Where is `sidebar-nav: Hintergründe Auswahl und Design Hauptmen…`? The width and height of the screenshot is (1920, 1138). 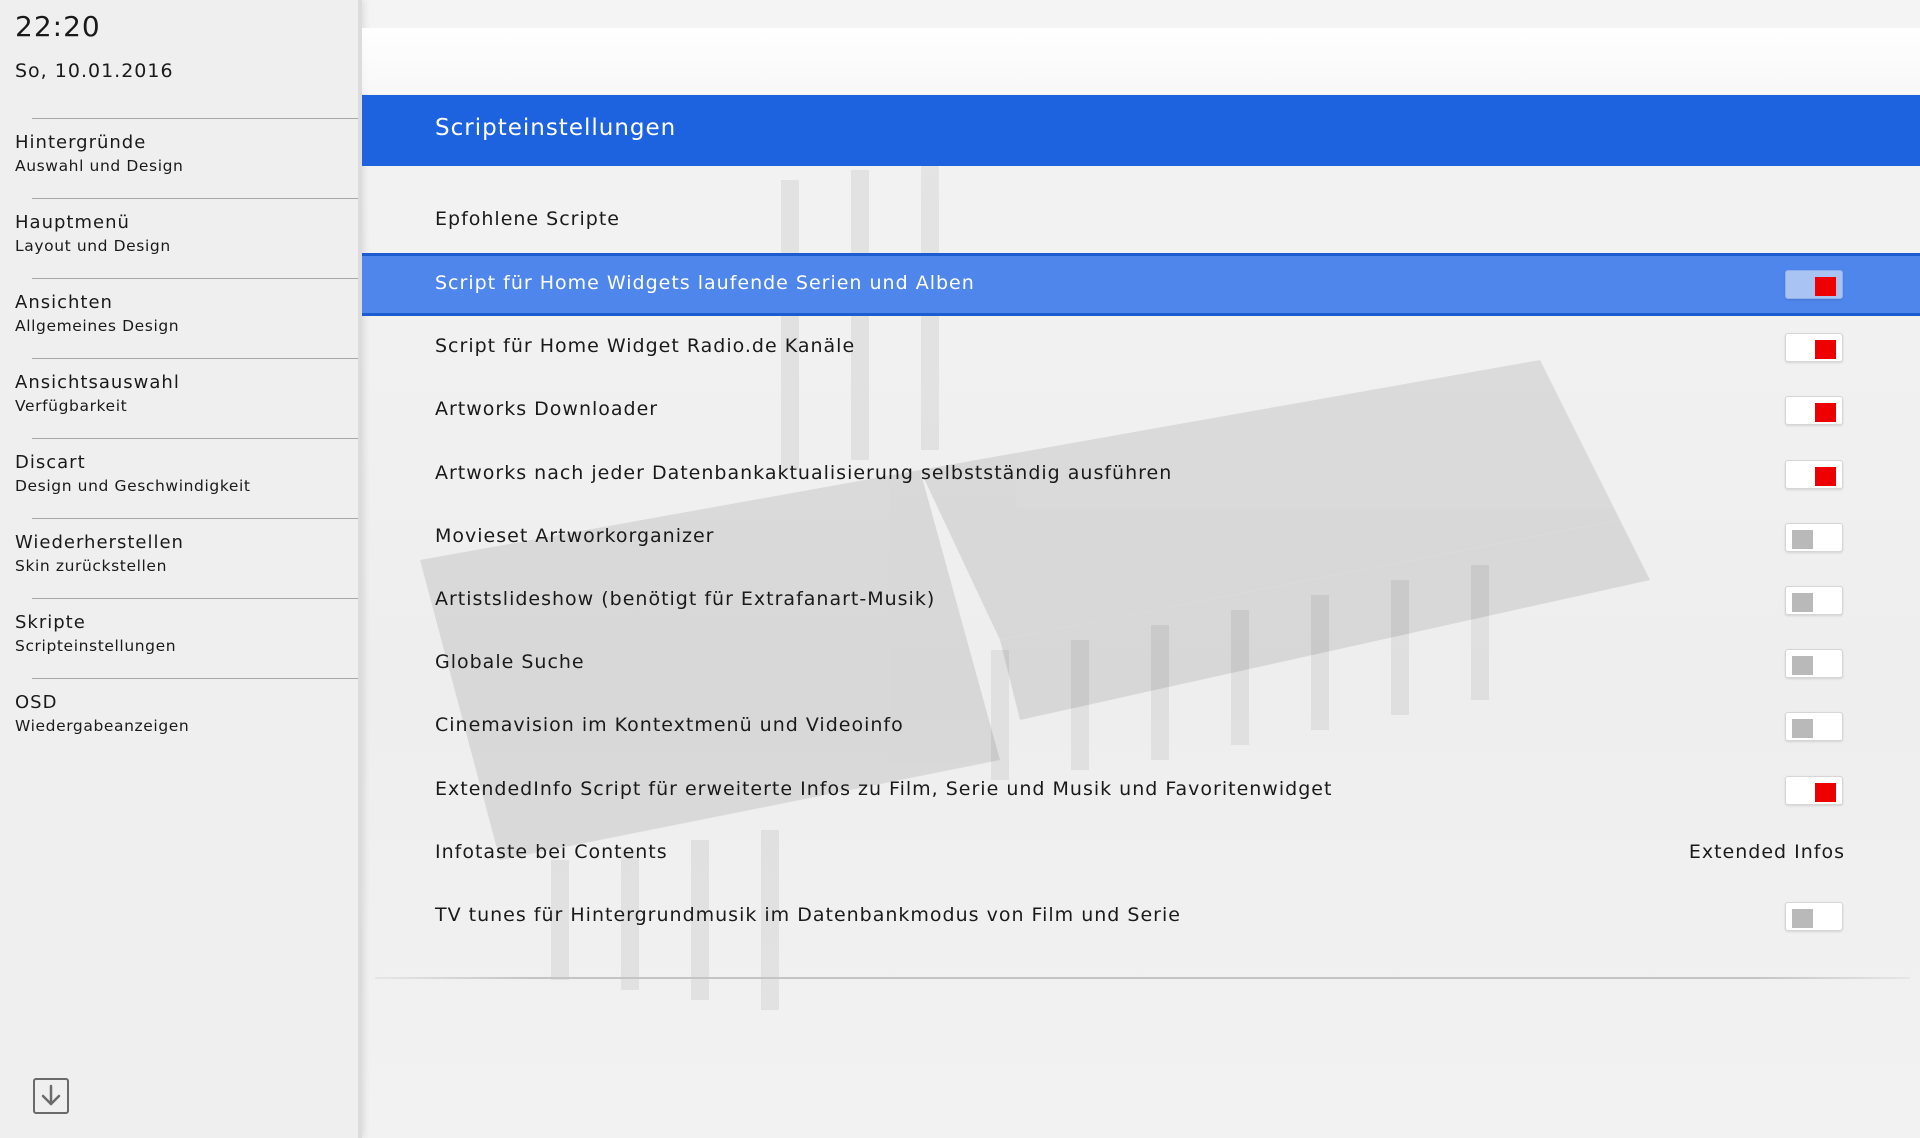 sidebar-nav: Hintergründe Auswahl und Design Hauptmen… is located at coordinates (179, 438).